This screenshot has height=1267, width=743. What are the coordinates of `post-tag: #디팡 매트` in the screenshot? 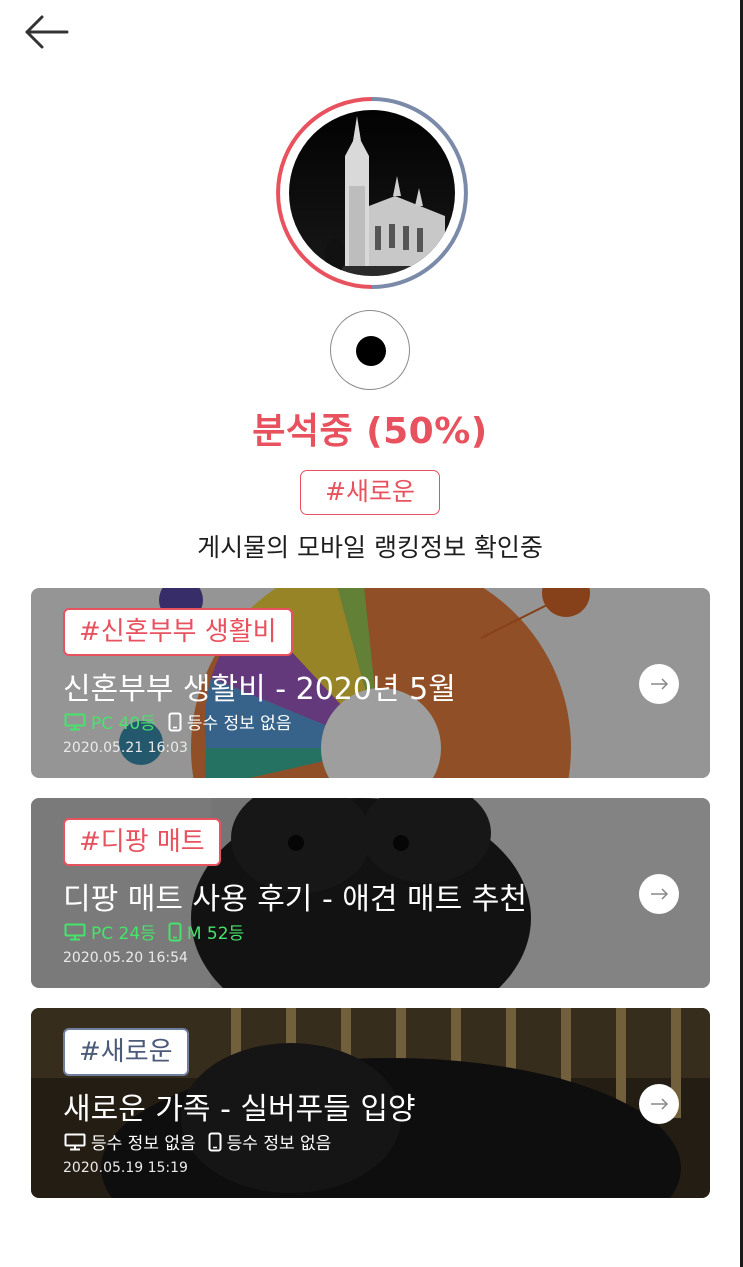 It's located at (142, 842).